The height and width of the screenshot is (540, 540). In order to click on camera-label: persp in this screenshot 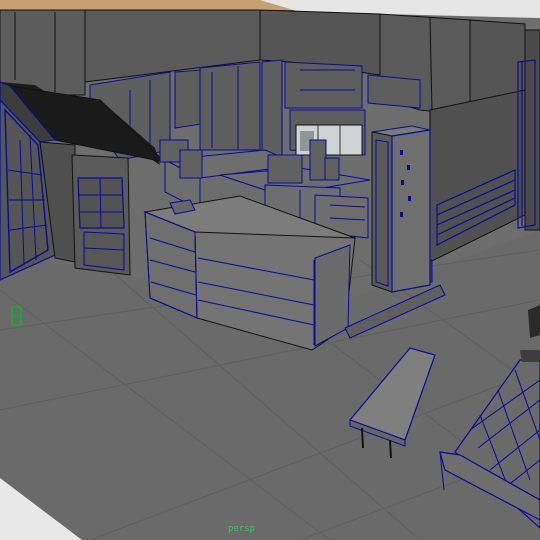, I will do `click(242, 529)`.